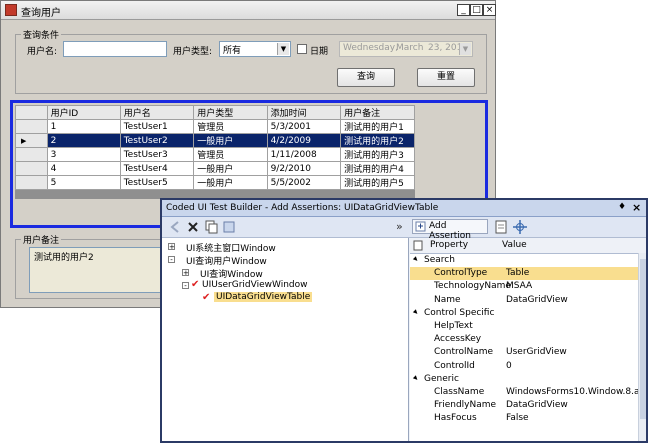 This screenshot has height=445, width=650. Describe the element at coordinates (193, 227) in the screenshot. I see `delete-icon` at that location.